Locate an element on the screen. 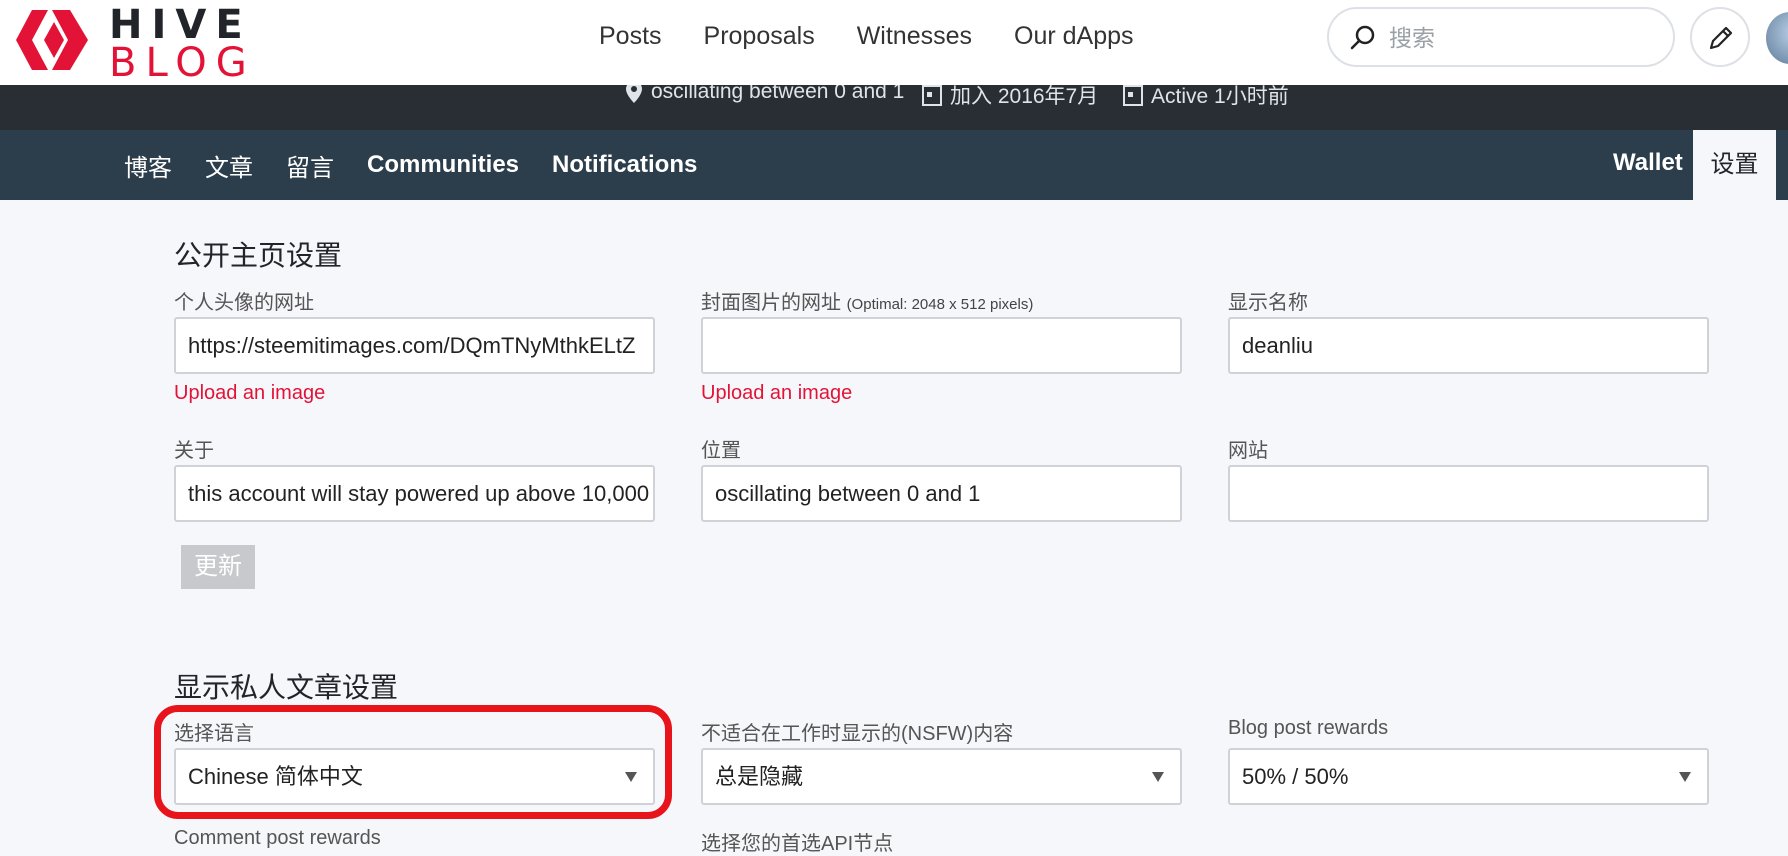 Image resolution: width=1788 pixels, height=856 pixels. nsfw-select: 总是隐藏 is located at coordinates (941, 776).